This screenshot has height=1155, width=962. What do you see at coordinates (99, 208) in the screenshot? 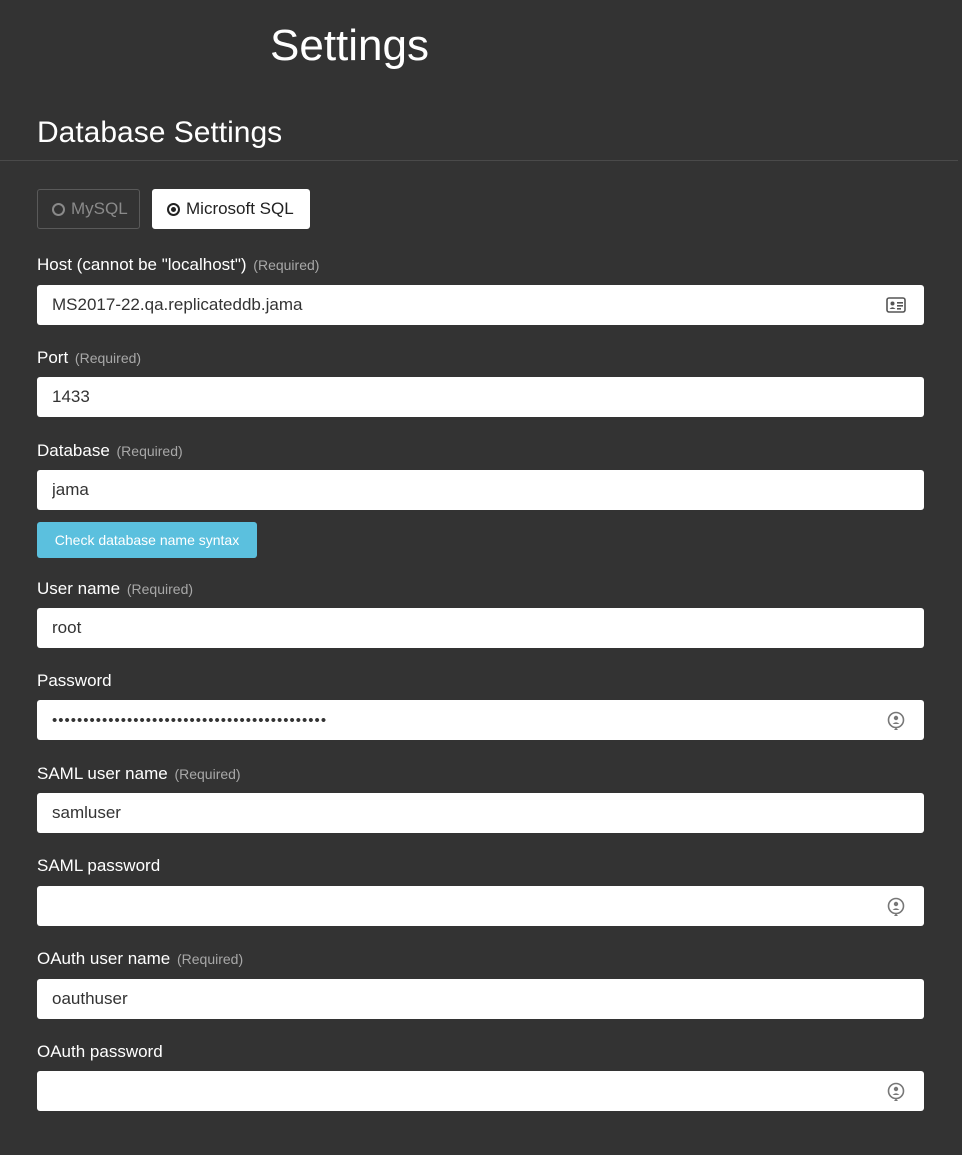
I see `mysql-option-label: MySQL` at bounding box center [99, 208].